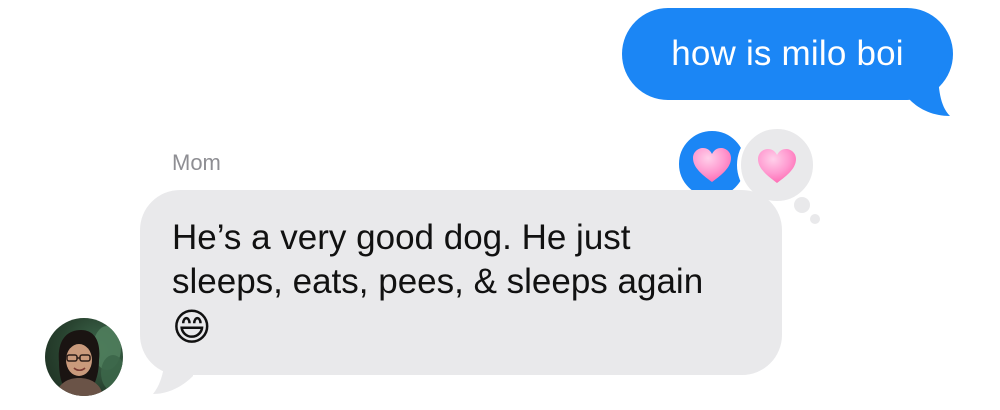 The height and width of the screenshot is (410, 1000). What do you see at coordinates (89, 361) in the screenshot?
I see `contact-photo` at bounding box center [89, 361].